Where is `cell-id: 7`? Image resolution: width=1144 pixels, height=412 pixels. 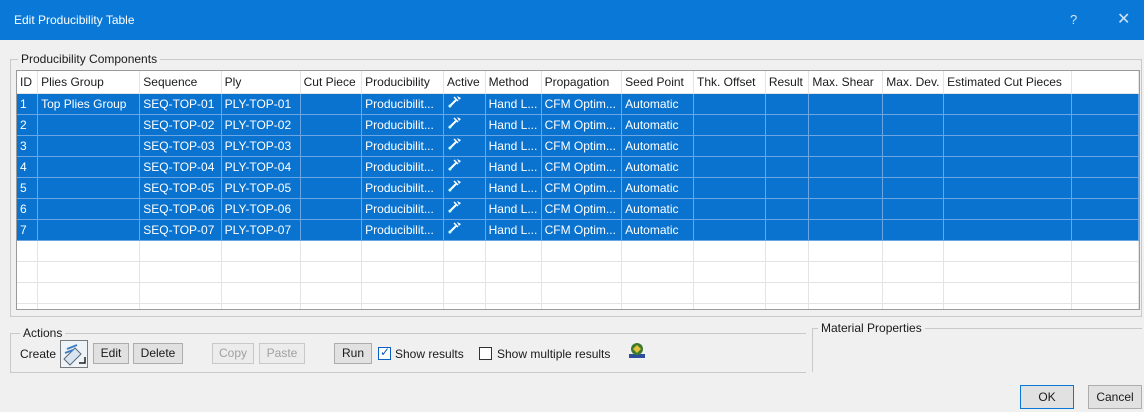
cell-id: 7 is located at coordinates (28, 230).